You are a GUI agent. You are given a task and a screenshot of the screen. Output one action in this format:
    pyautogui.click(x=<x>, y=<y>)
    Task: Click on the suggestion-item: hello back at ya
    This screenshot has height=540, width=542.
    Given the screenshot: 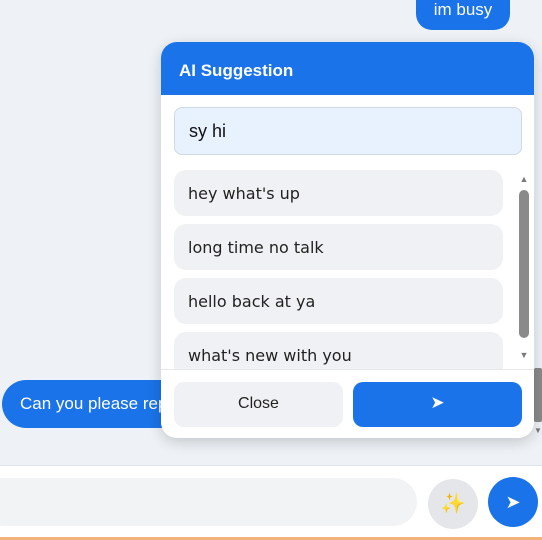 What is the action you would take?
    pyautogui.click(x=338, y=301)
    